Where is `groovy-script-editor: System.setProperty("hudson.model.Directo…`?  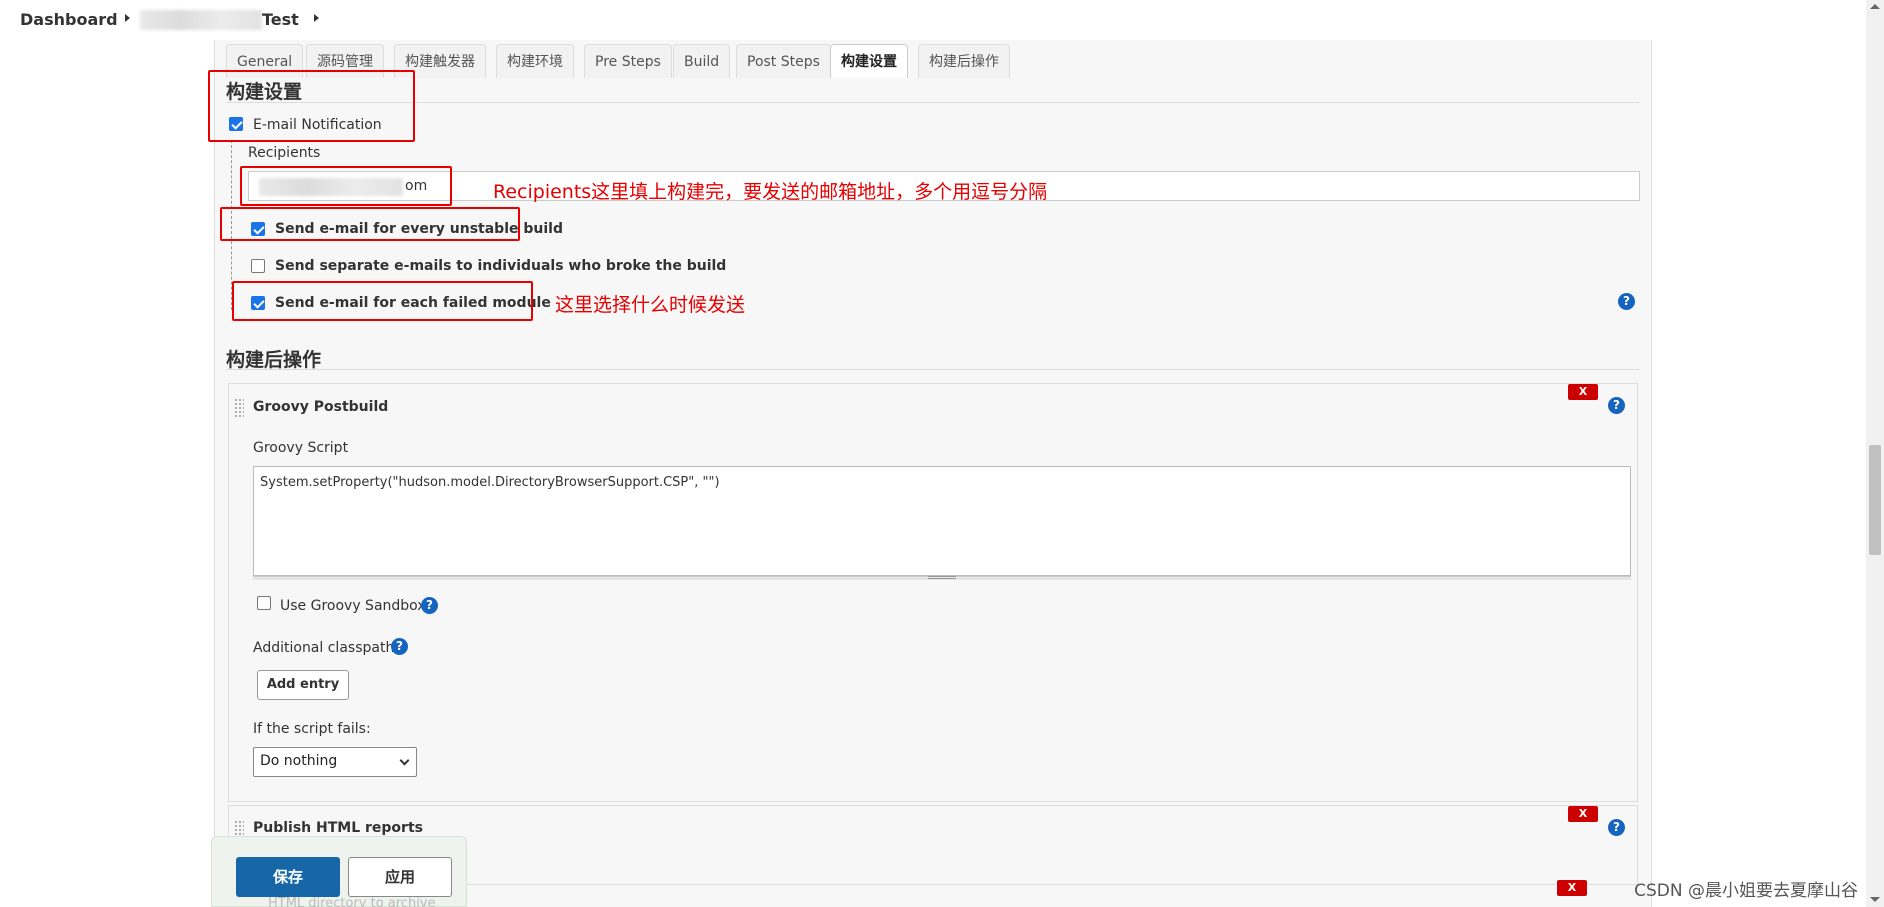 groovy-script-editor: System.setProperty("hudson.model.Directo… is located at coordinates (942, 521).